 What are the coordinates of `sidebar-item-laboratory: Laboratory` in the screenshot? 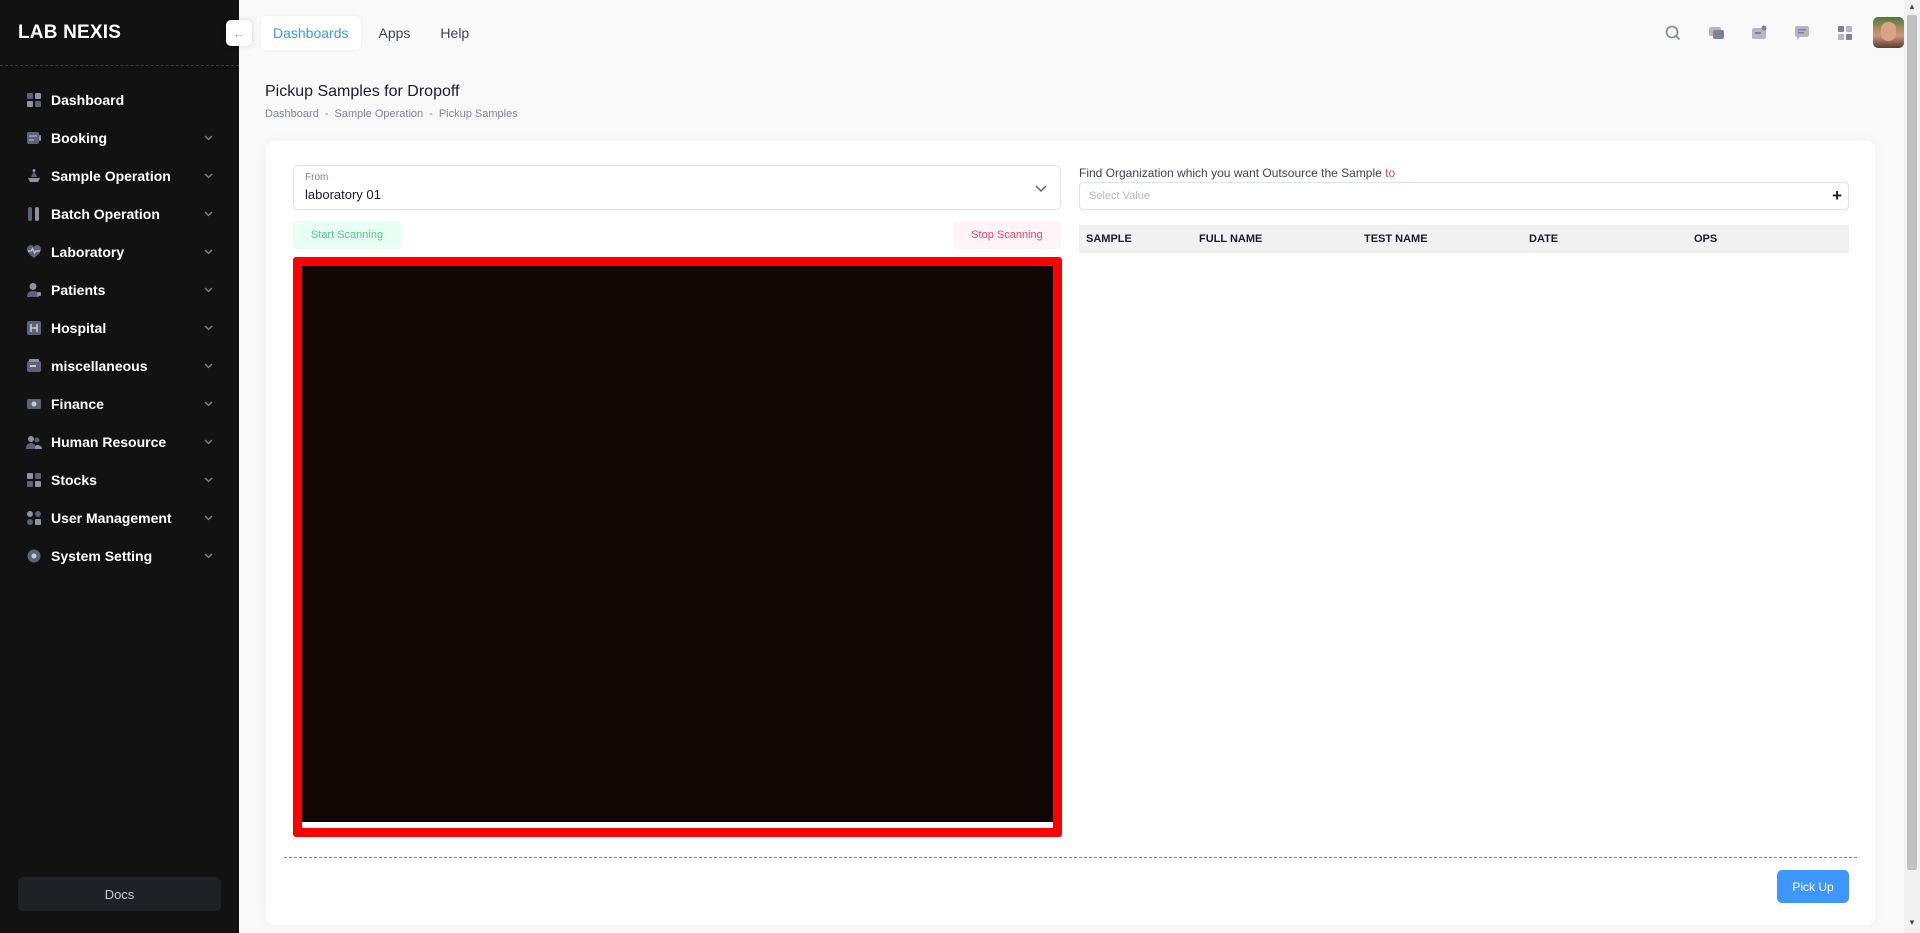 It's located at (119, 252).